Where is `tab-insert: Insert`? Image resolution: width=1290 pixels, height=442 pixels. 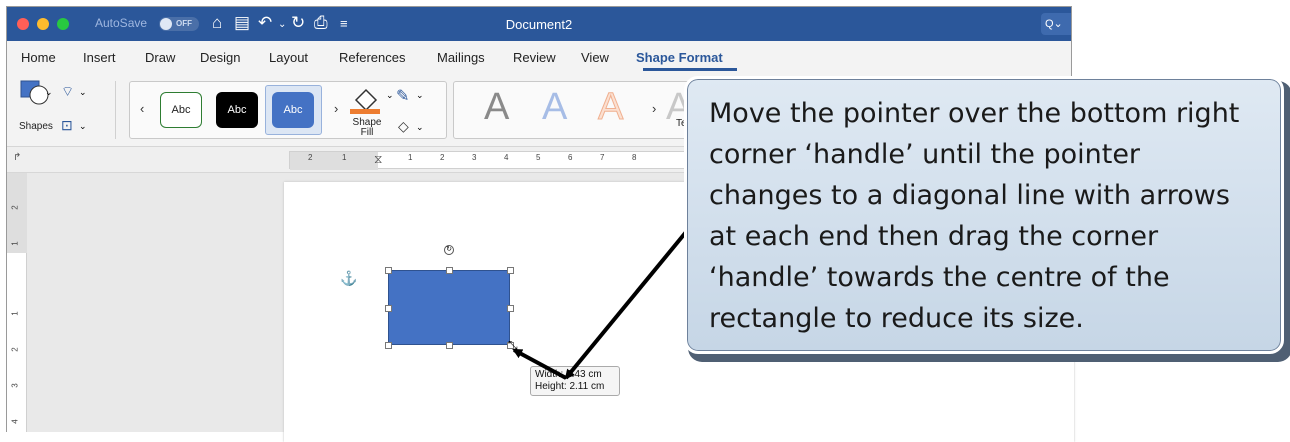
tab-insert: Insert is located at coordinates (99, 57).